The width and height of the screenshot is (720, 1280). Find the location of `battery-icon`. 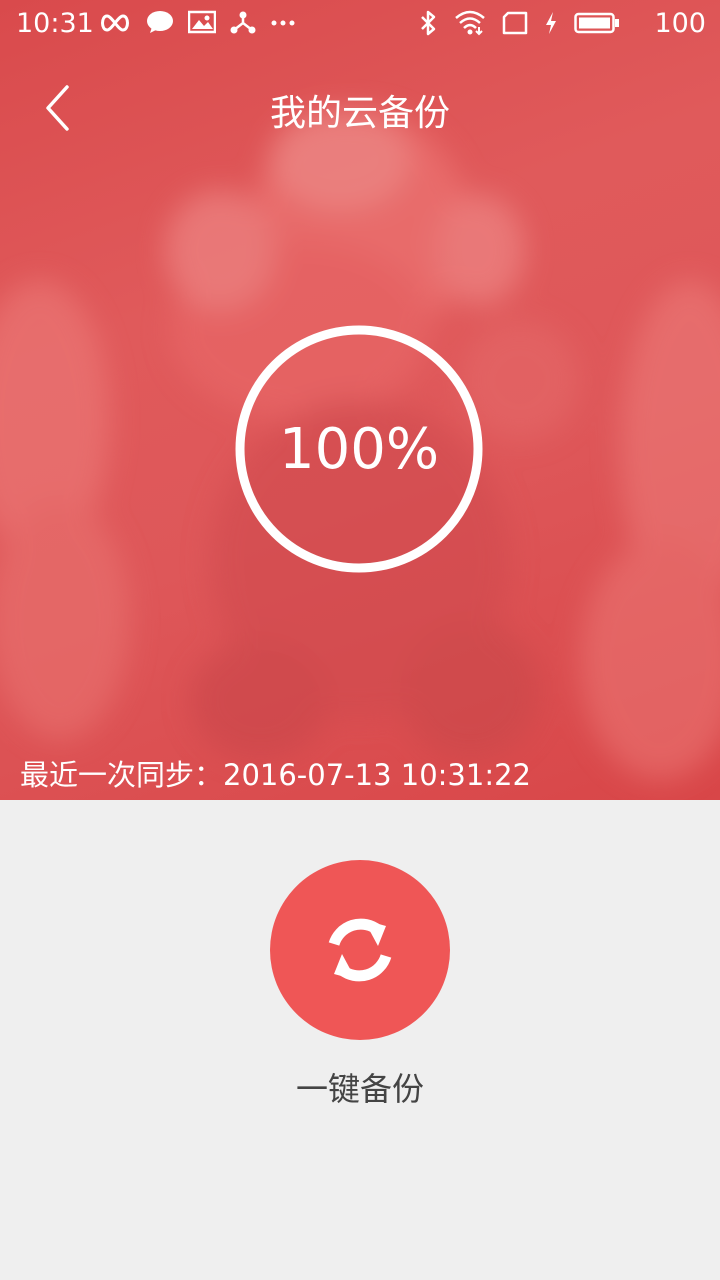

battery-icon is located at coordinates (597, 26).